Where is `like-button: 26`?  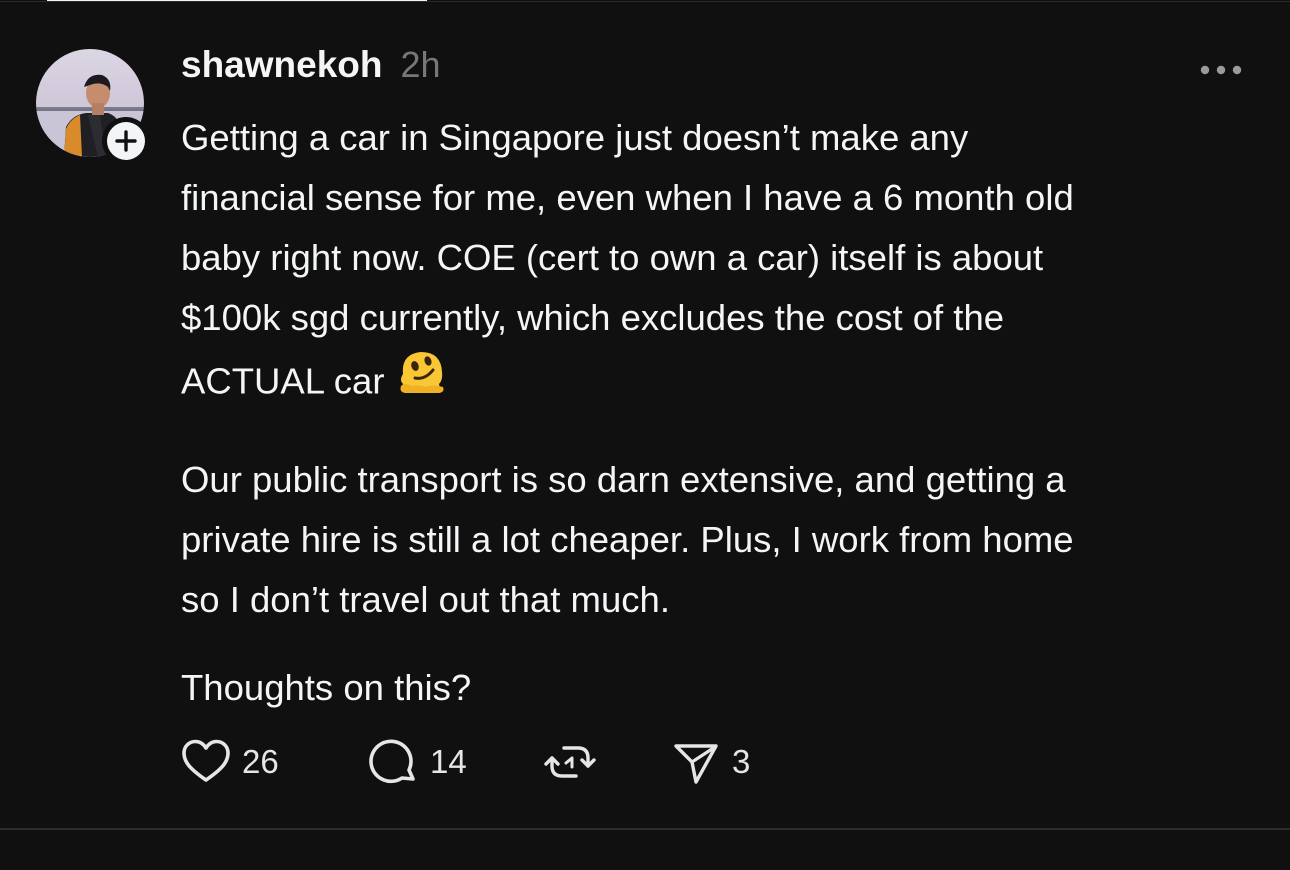
like-button: 26 is located at coordinates (274, 762).